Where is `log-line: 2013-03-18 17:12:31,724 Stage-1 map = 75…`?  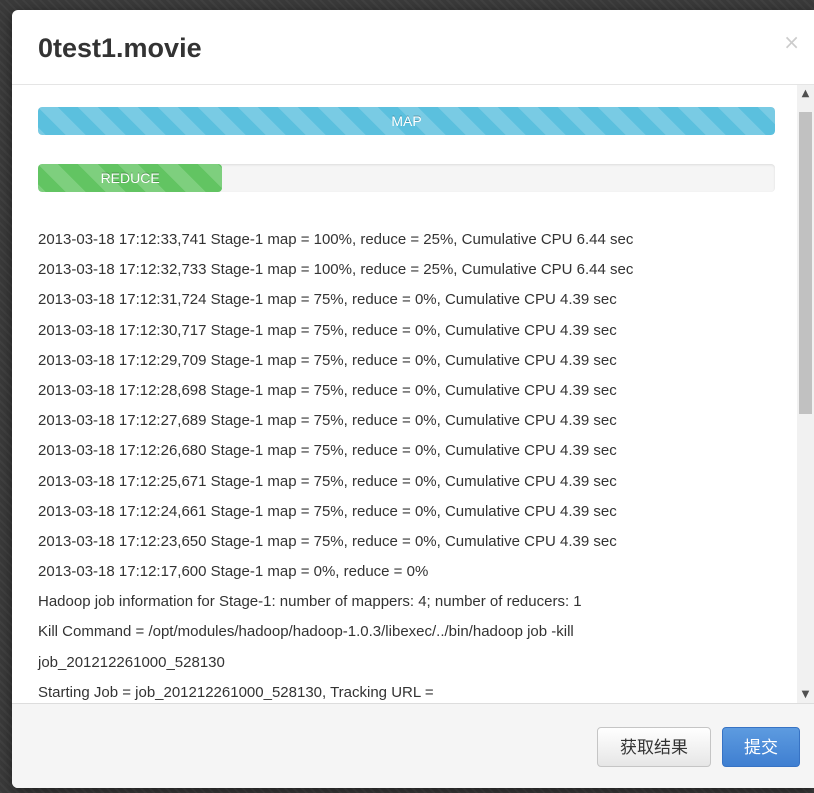 log-line: 2013-03-18 17:12:31,724 Stage-1 map = 75… is located at coordinates (327, 300).